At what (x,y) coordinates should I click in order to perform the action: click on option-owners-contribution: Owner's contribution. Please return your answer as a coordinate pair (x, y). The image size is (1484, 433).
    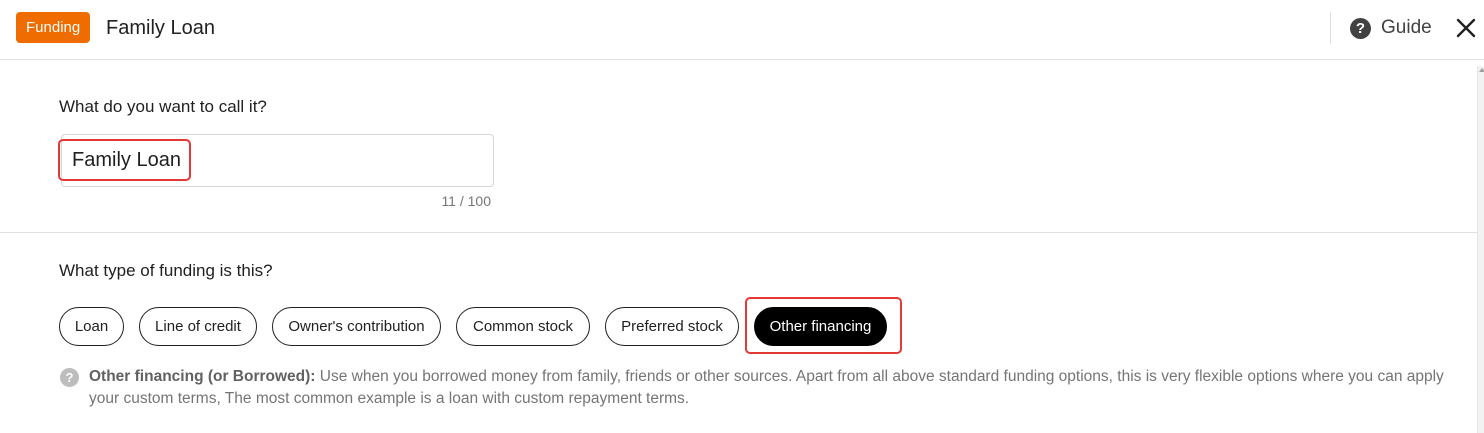
    Looking at the image, I should click on (356, 326).